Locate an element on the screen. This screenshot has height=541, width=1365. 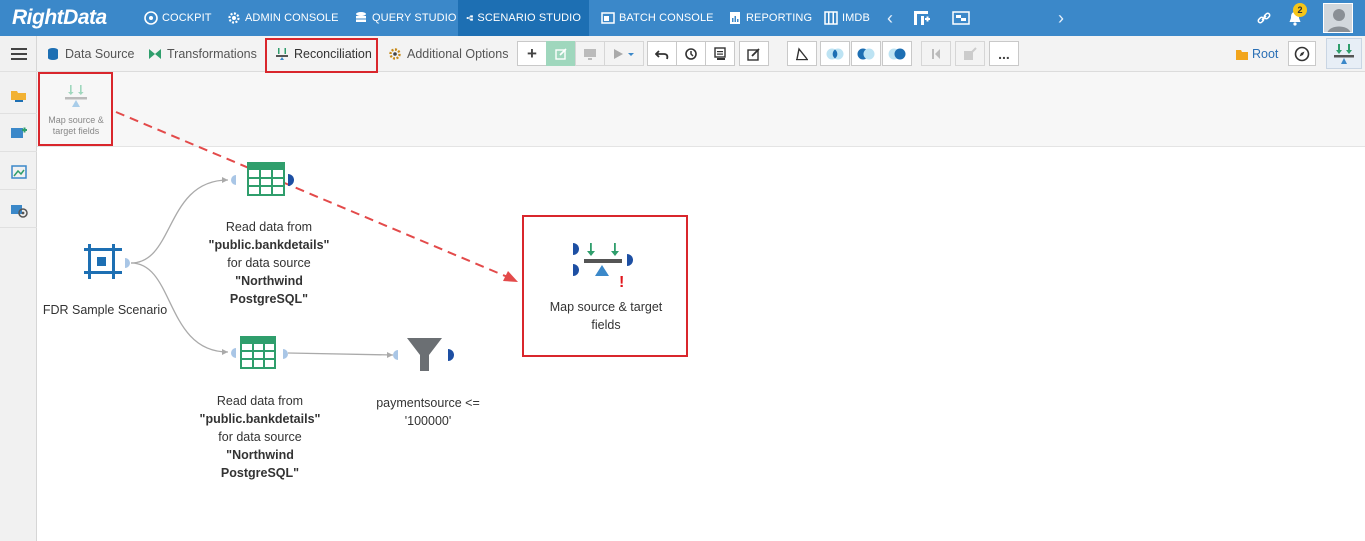
map-node-label: Map source & target fields is located at coordinates (606, 316).